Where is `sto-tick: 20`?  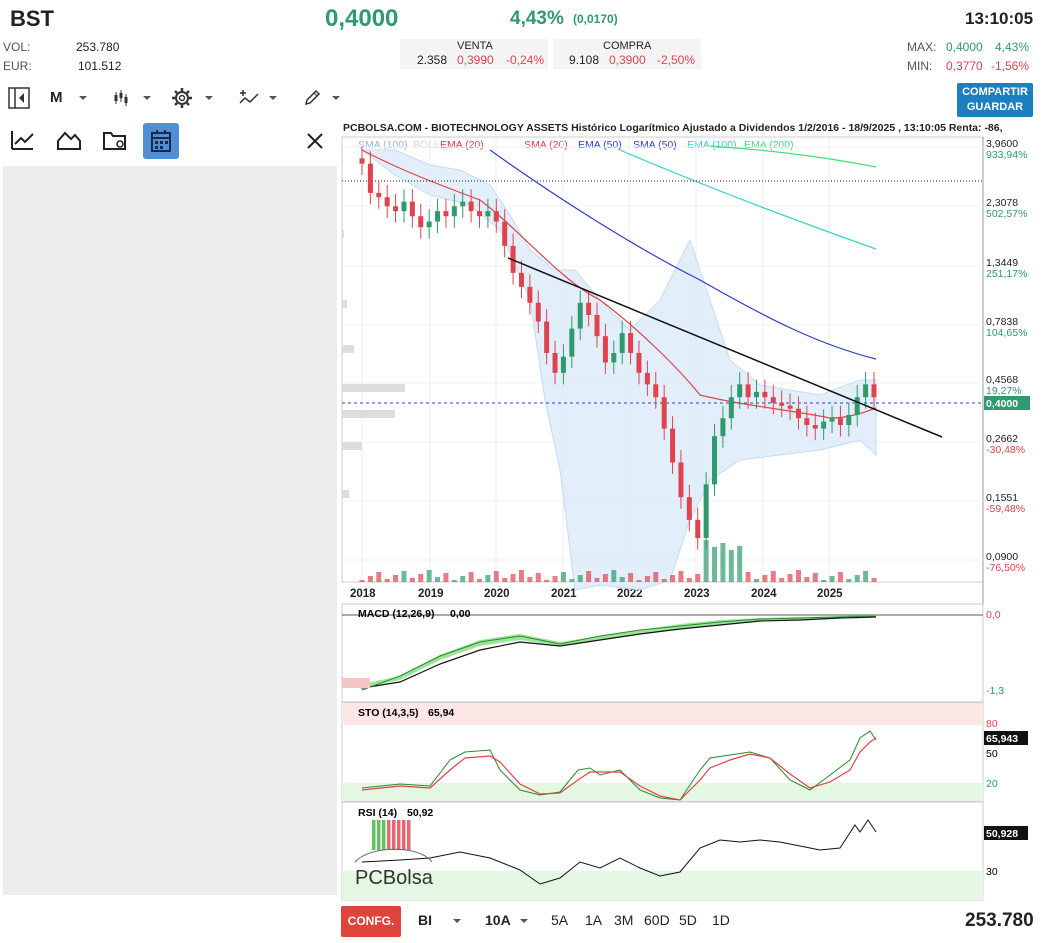 sto-tick: 20 is located at coordinates (992, 784).